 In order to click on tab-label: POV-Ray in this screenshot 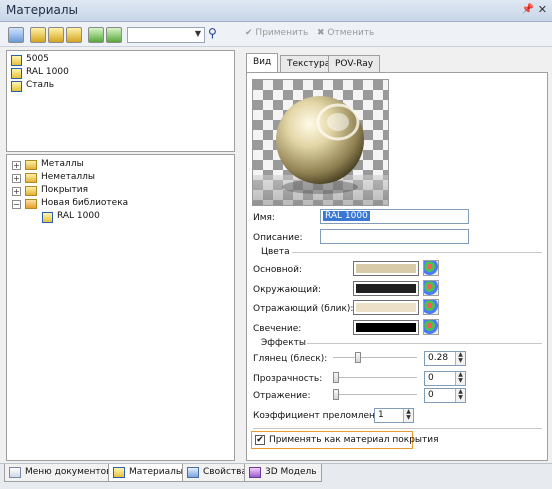, I will do `click(354, 64)`.